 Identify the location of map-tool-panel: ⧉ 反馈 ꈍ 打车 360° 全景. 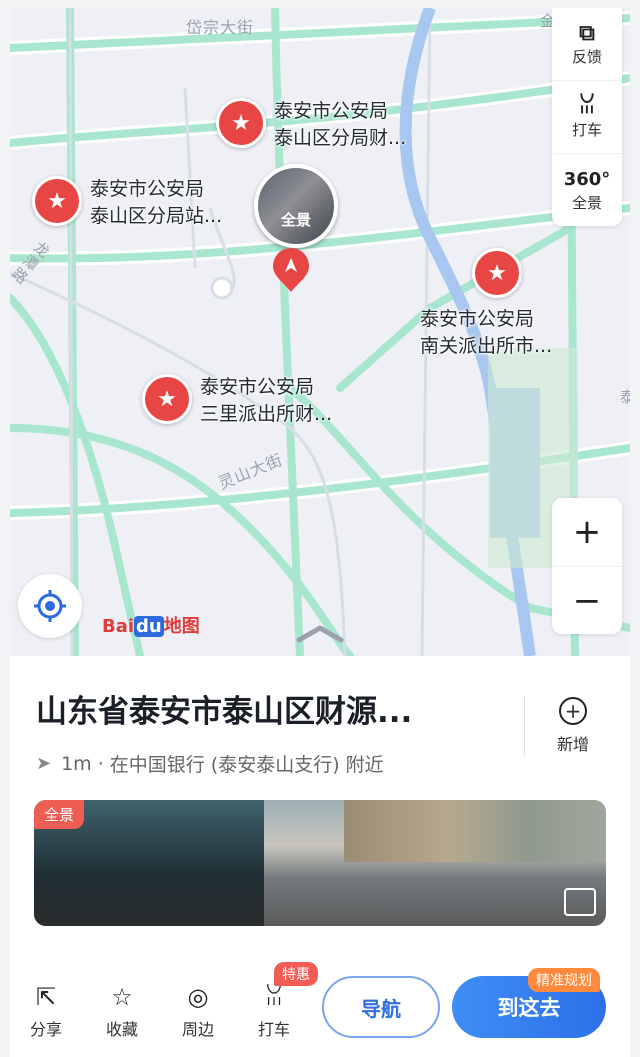
(587, 117).